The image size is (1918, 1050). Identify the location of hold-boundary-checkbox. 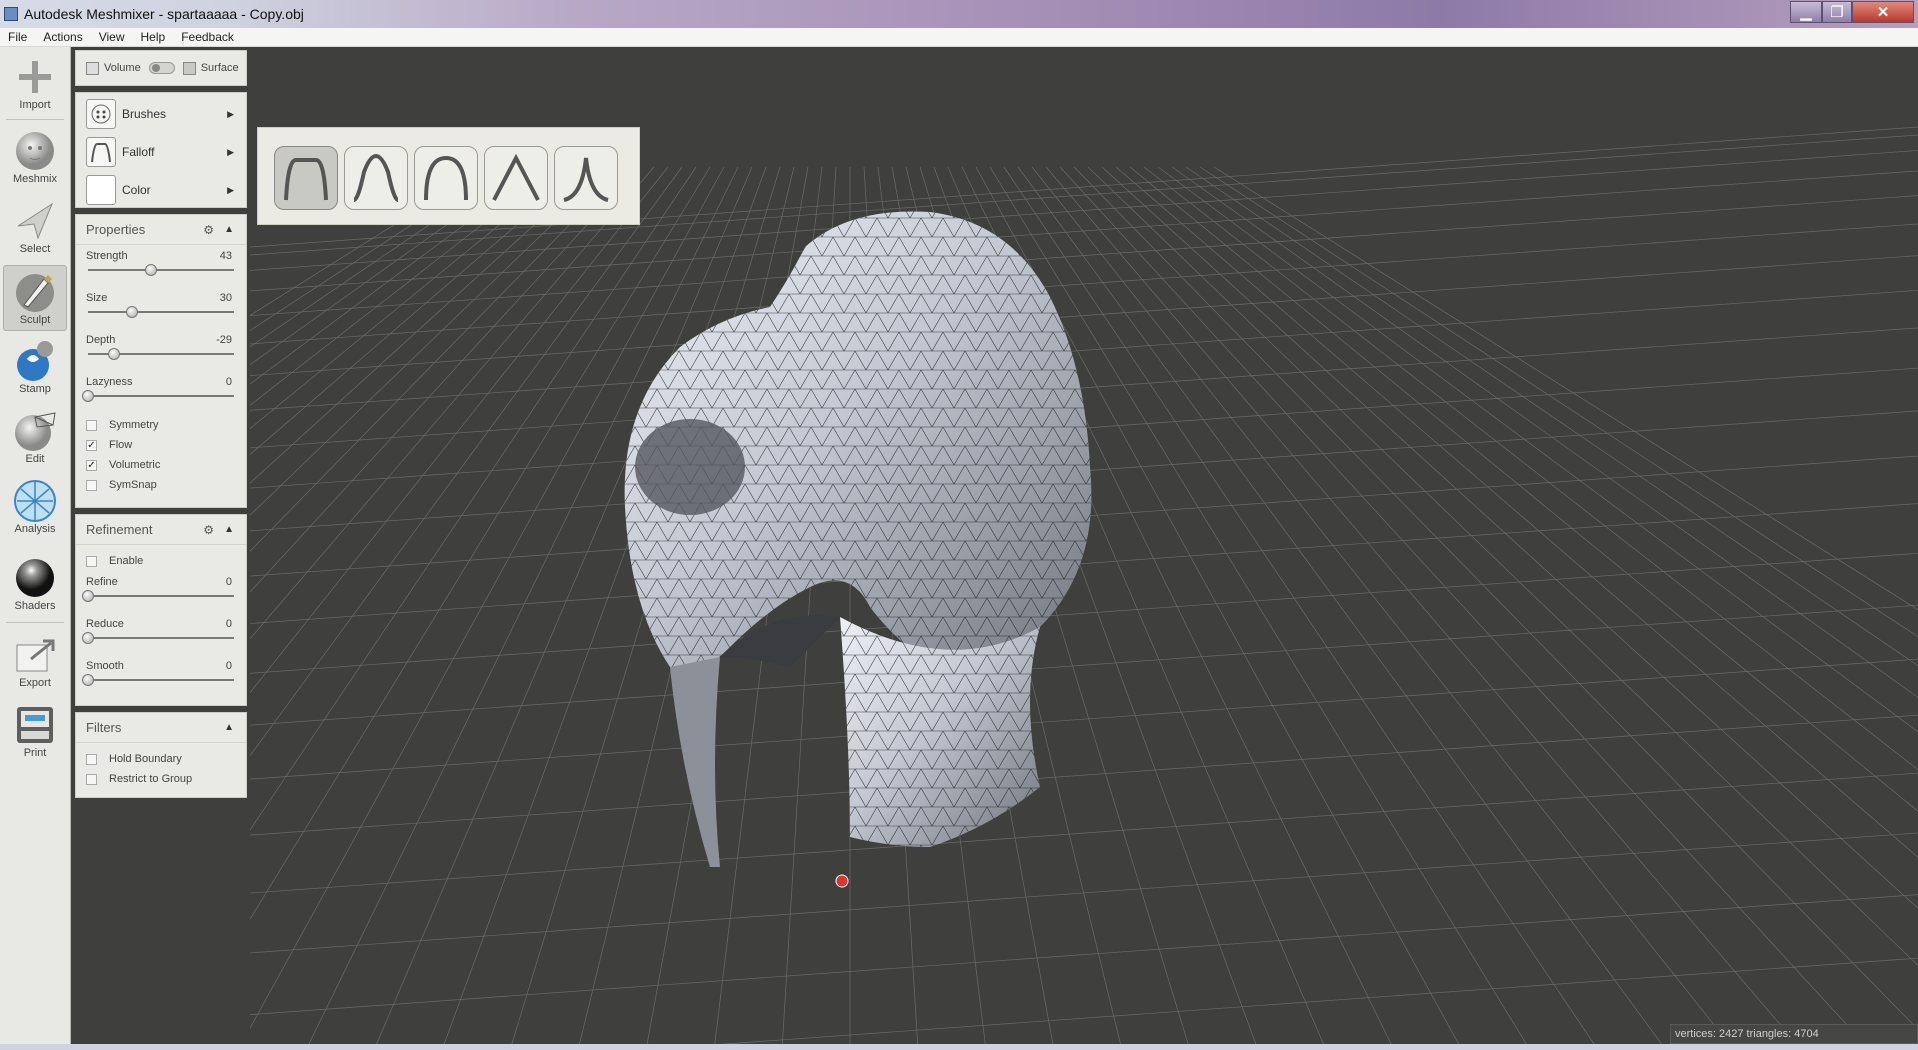
(91, 759).